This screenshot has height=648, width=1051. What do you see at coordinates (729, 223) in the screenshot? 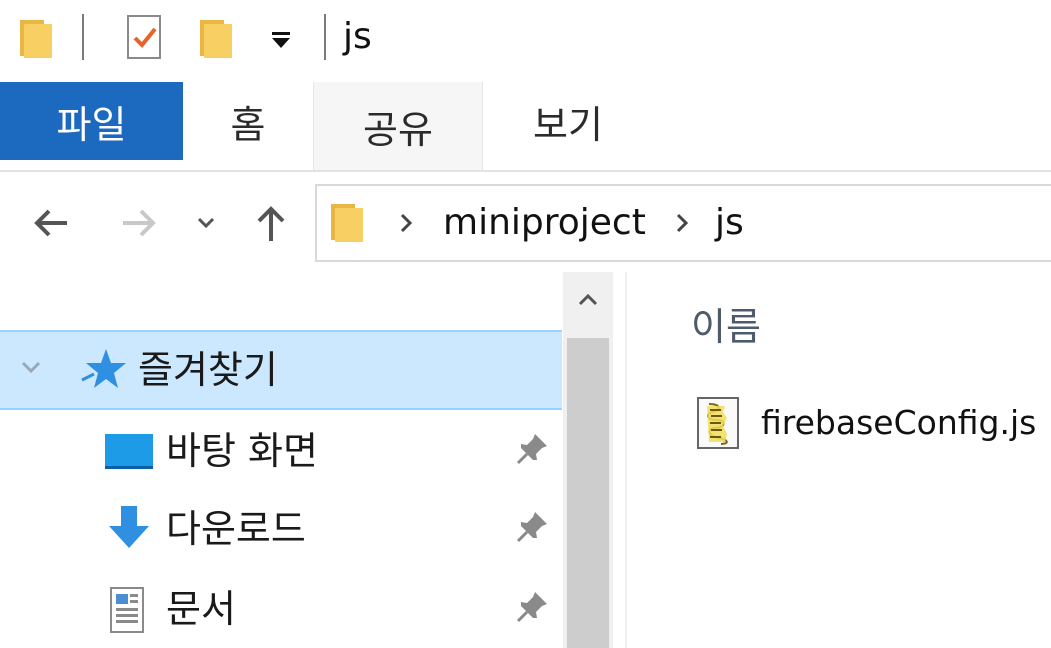
I see `breadcrumb-js: js` at bounding box center [729, 223].